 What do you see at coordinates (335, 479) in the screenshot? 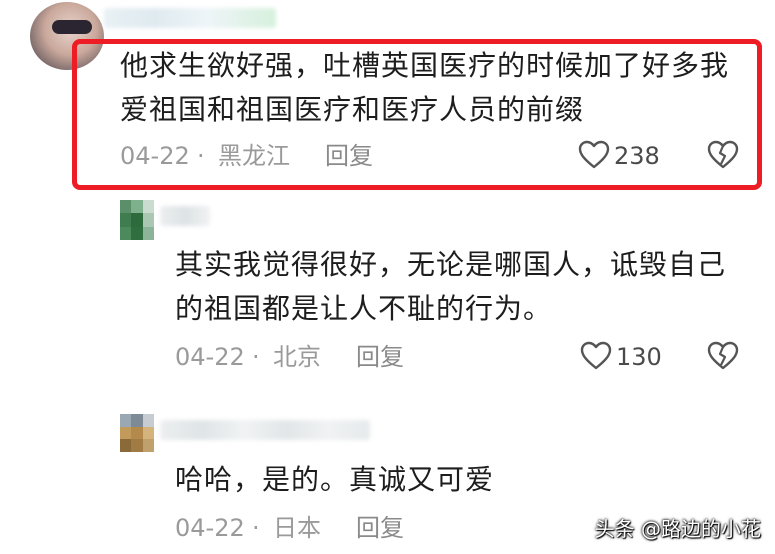
I see `comment-text-line1: 哈哈，是的。真诚又可爱` at bounding box center [335, 479].